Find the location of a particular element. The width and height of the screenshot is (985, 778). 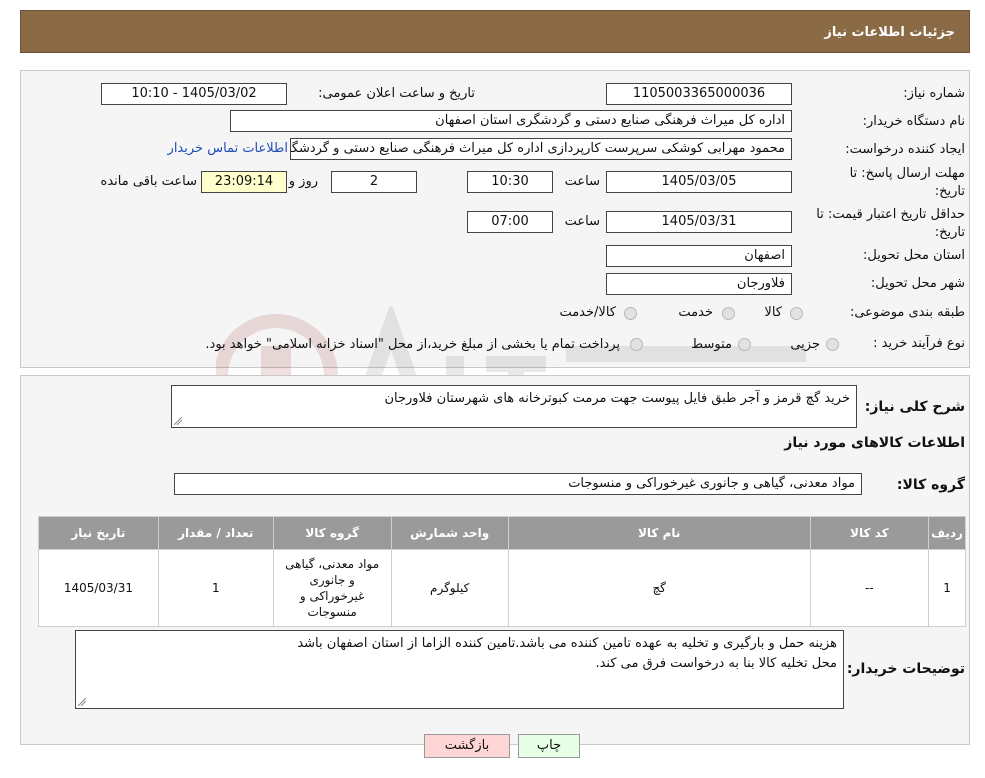

category-label: طبقه بندی موضوعی: is located at coordinates (907, 312).